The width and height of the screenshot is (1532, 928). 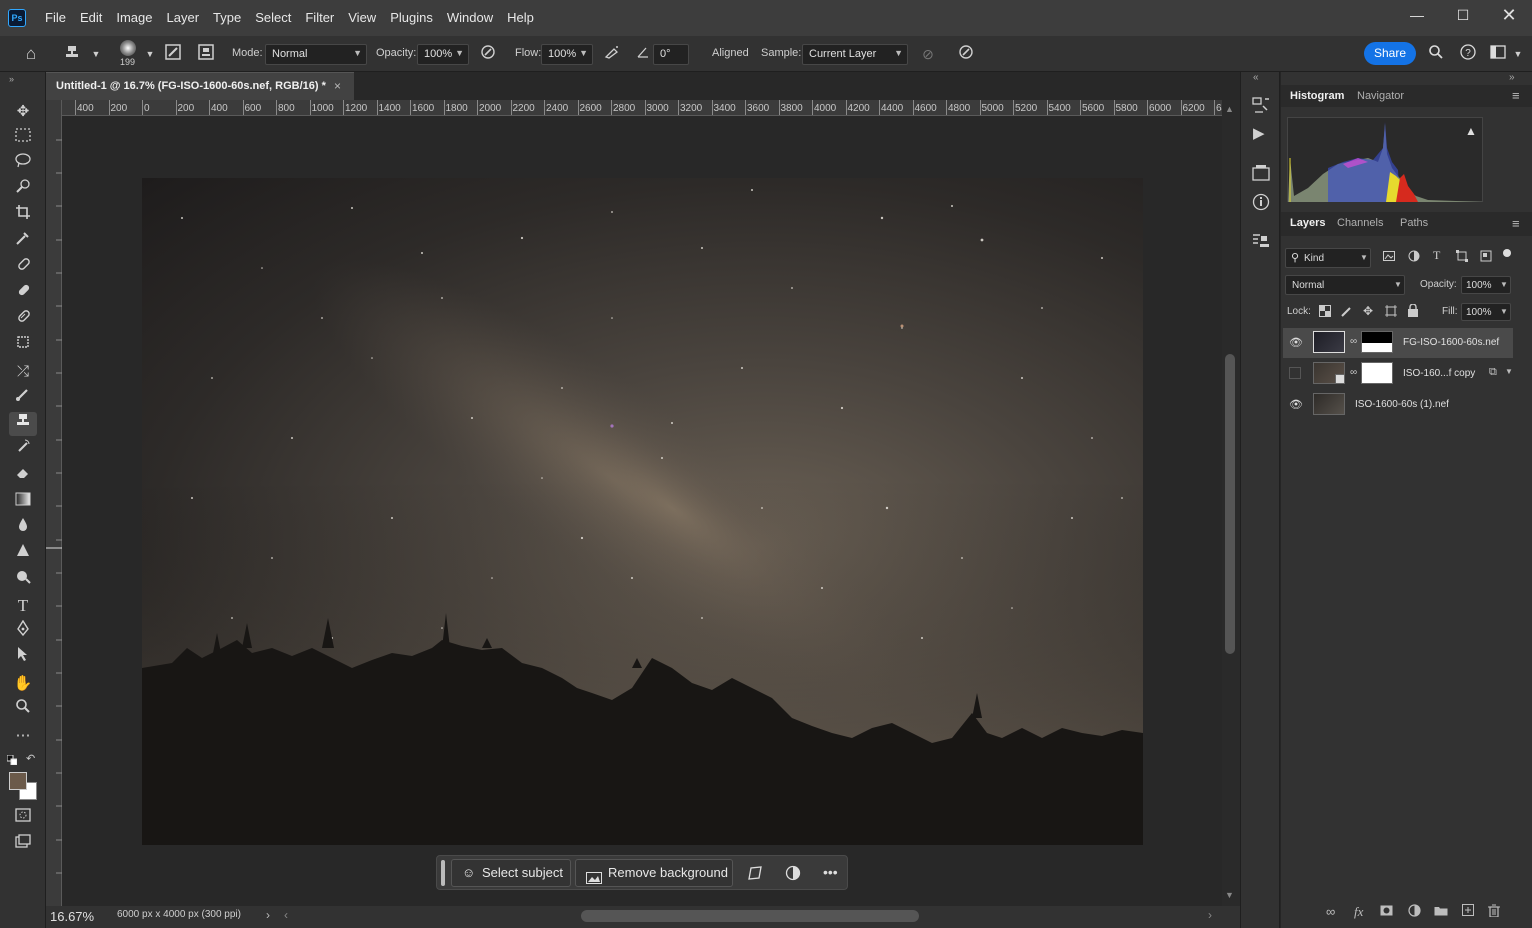 What do you see at coordinates (1390, 53) in the screenshot?
I see `share-button: Share` at bounding box center [1390, 53].